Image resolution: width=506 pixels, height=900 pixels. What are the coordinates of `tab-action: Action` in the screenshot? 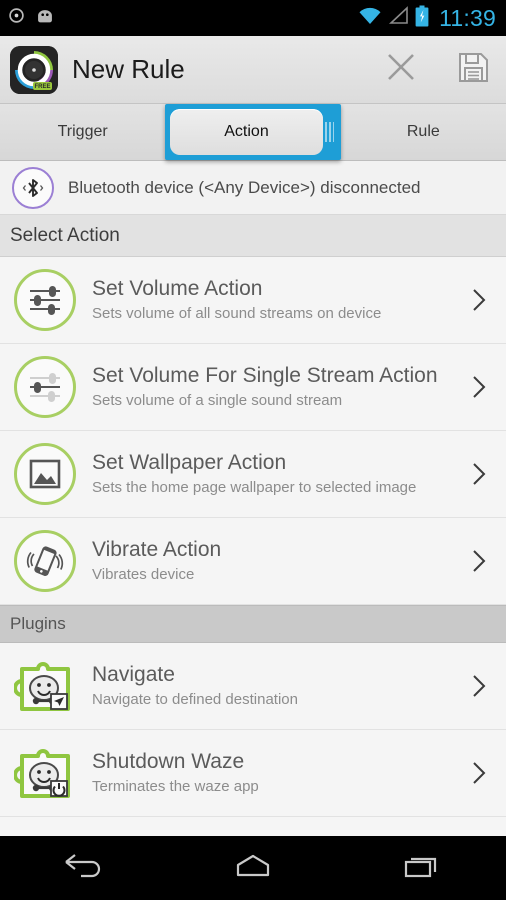 It's located at (253, 132).